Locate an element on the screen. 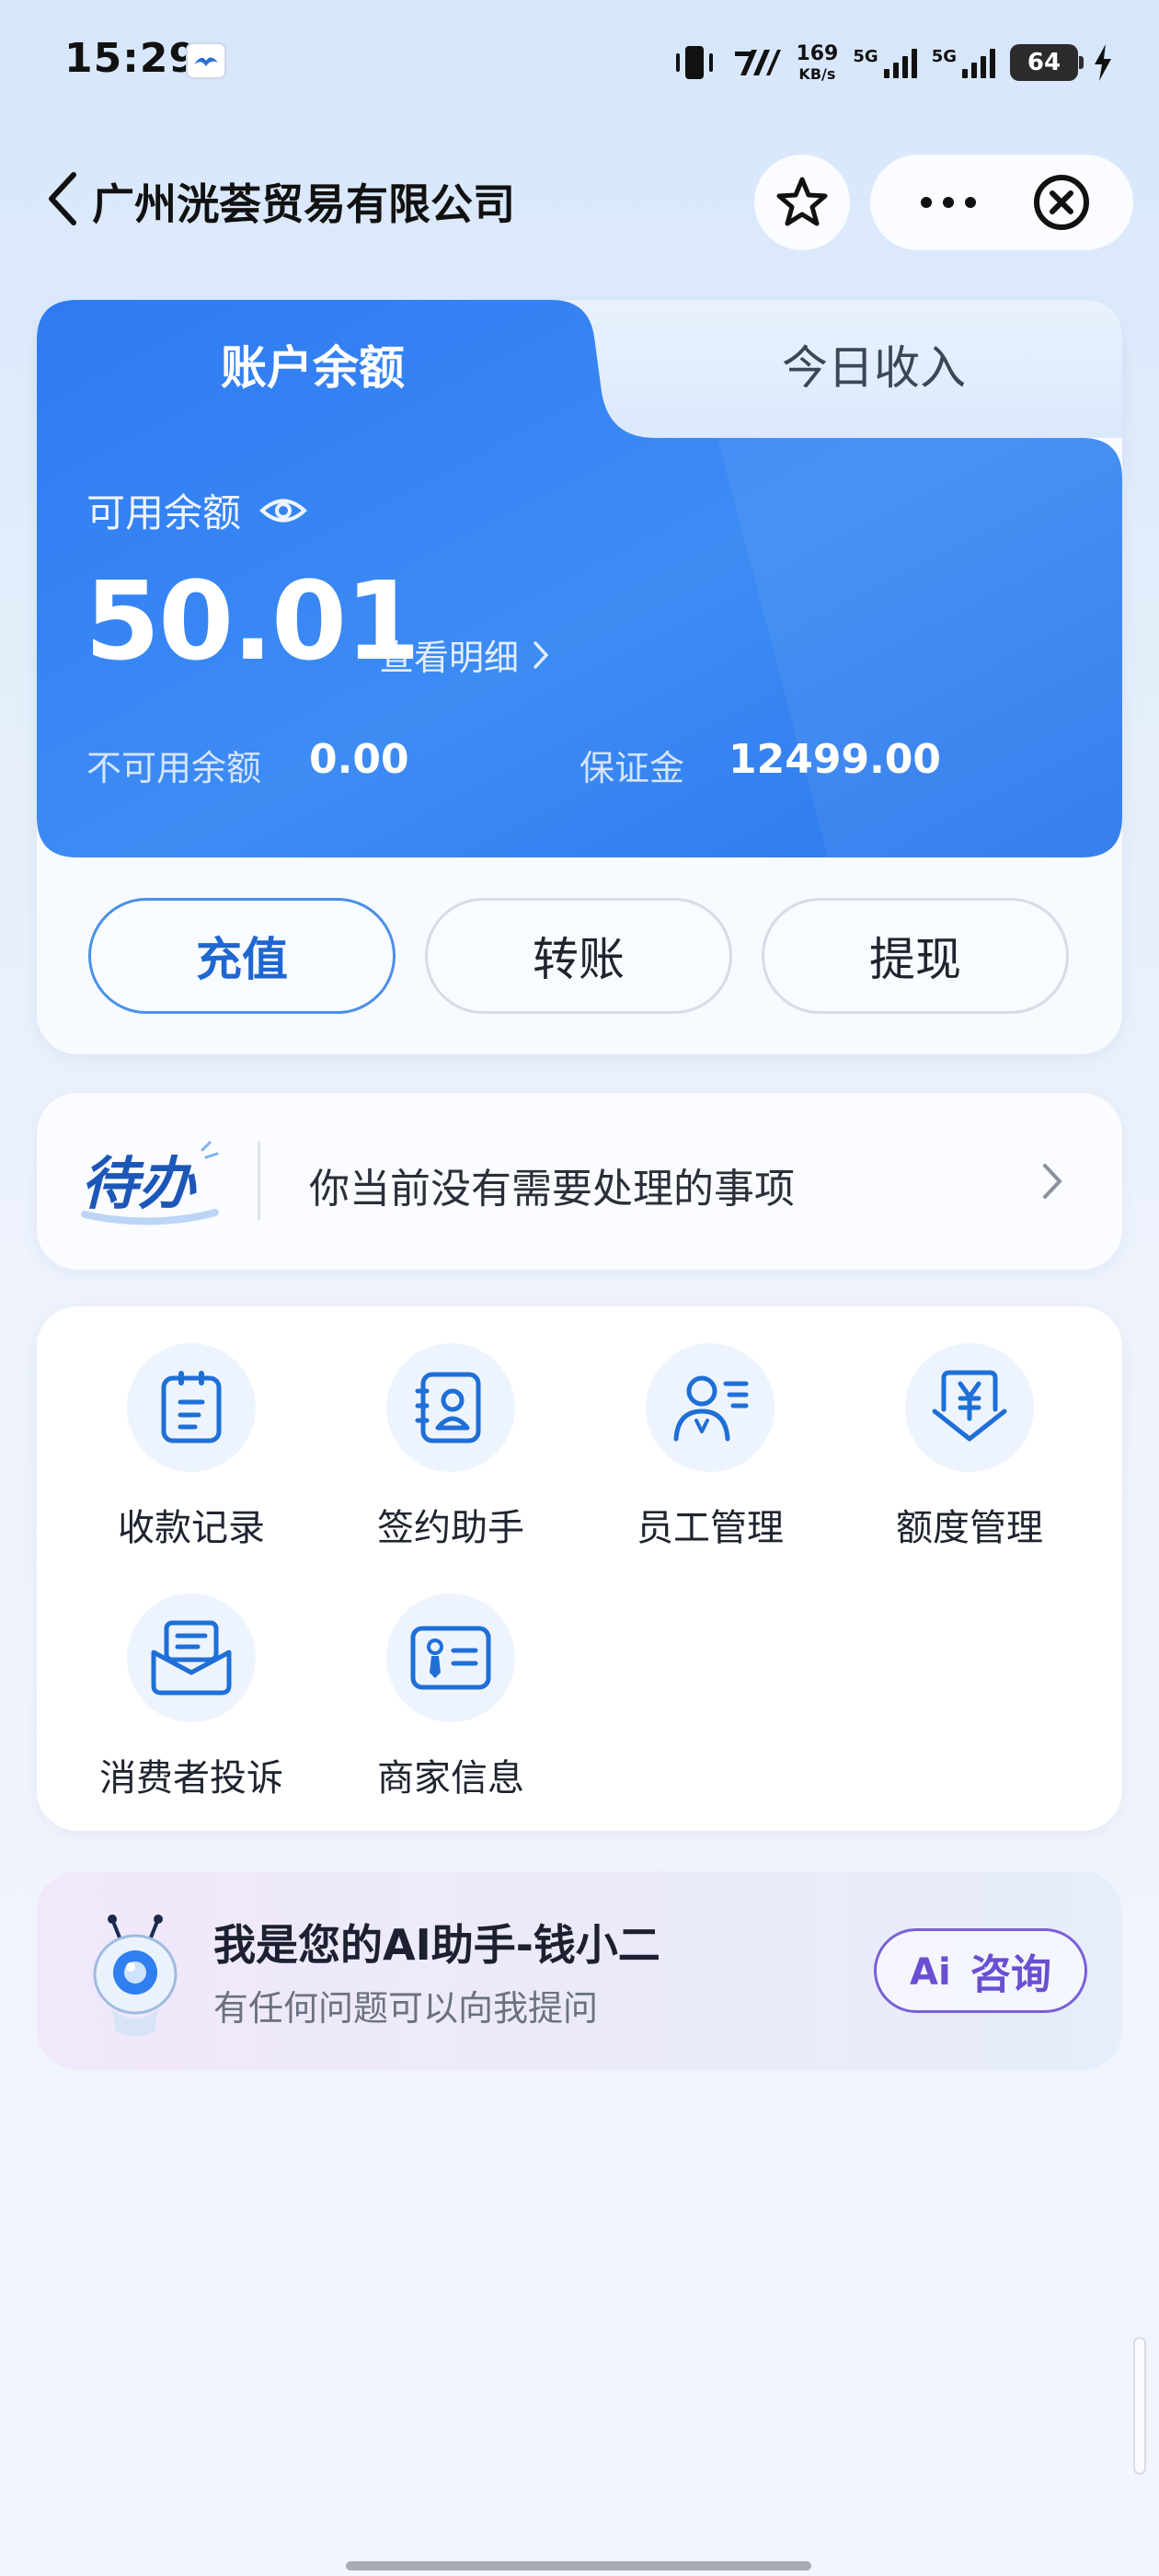 The width and height of the screenshot is (1159, 2576). back-arrow-icon is located at coordinates (62, 198).